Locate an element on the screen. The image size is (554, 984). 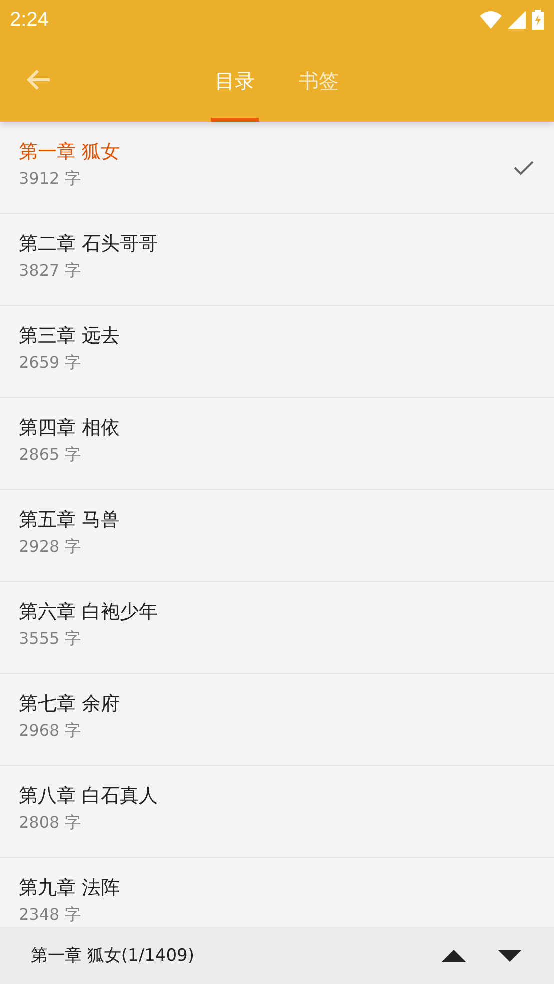
chapter-title: 第七章 余府 is located at coordinates (70, 704).